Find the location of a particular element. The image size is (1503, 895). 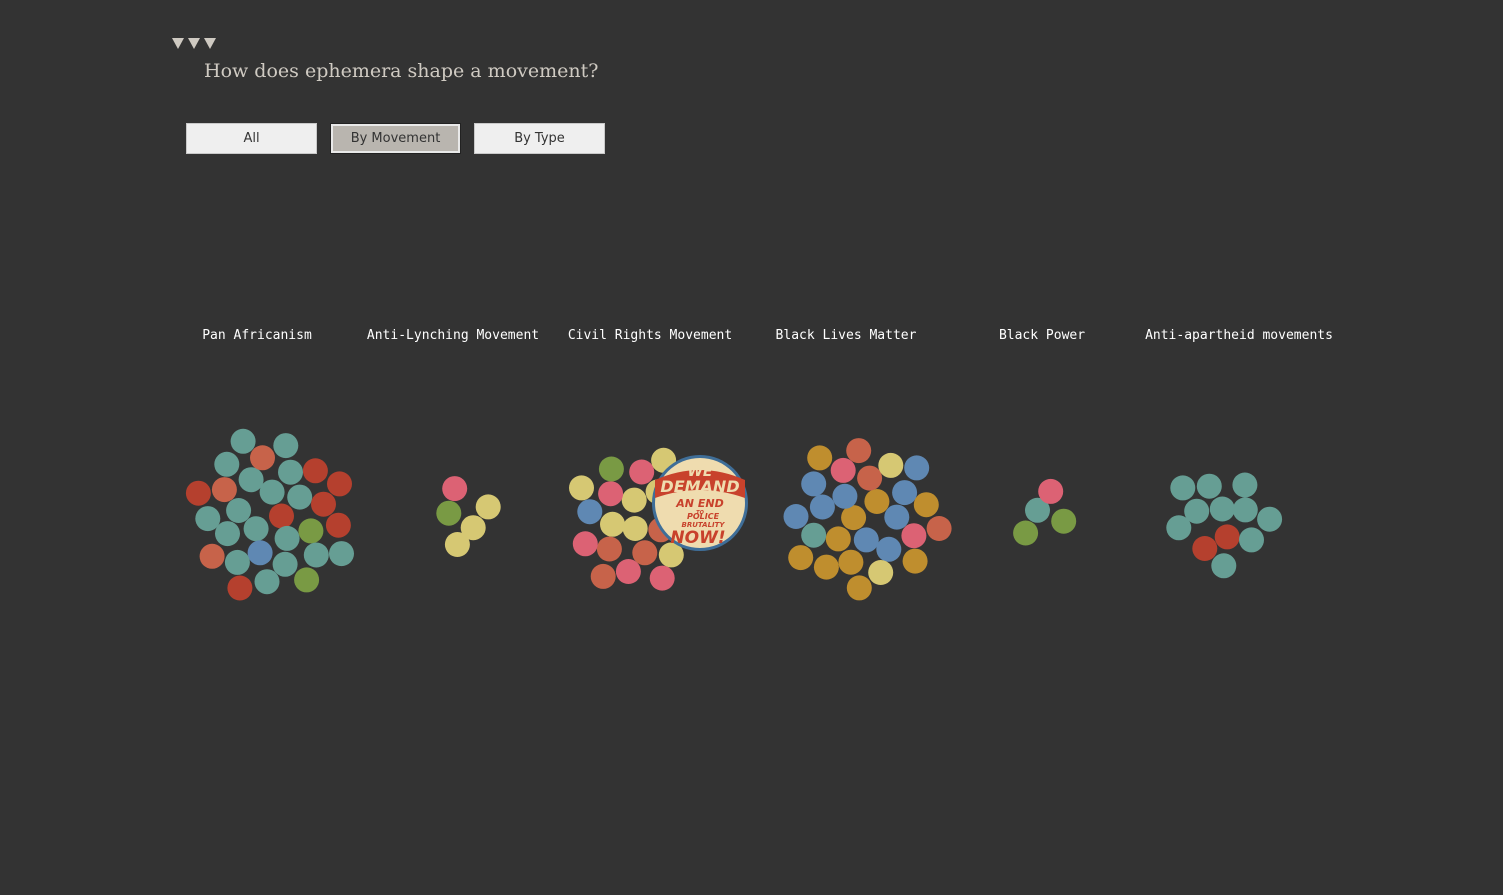

badge-text-an-end: AN END is located at coordinates (699, 503).